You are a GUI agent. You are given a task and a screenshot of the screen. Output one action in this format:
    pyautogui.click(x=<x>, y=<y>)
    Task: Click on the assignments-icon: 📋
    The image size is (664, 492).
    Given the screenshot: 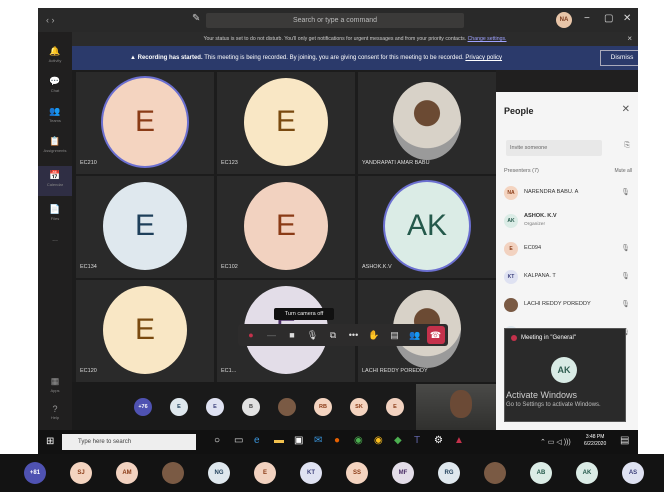 What is the action you would take?
    pyautogui.click(x=55, y=141)
    